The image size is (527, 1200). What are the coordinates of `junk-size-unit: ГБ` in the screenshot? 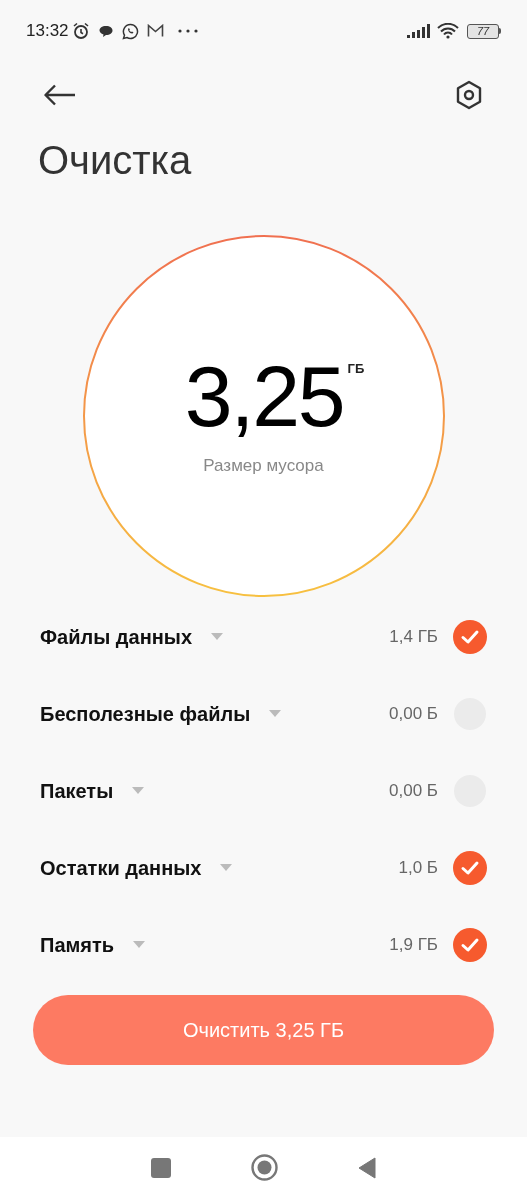 It's located at (356, 369).